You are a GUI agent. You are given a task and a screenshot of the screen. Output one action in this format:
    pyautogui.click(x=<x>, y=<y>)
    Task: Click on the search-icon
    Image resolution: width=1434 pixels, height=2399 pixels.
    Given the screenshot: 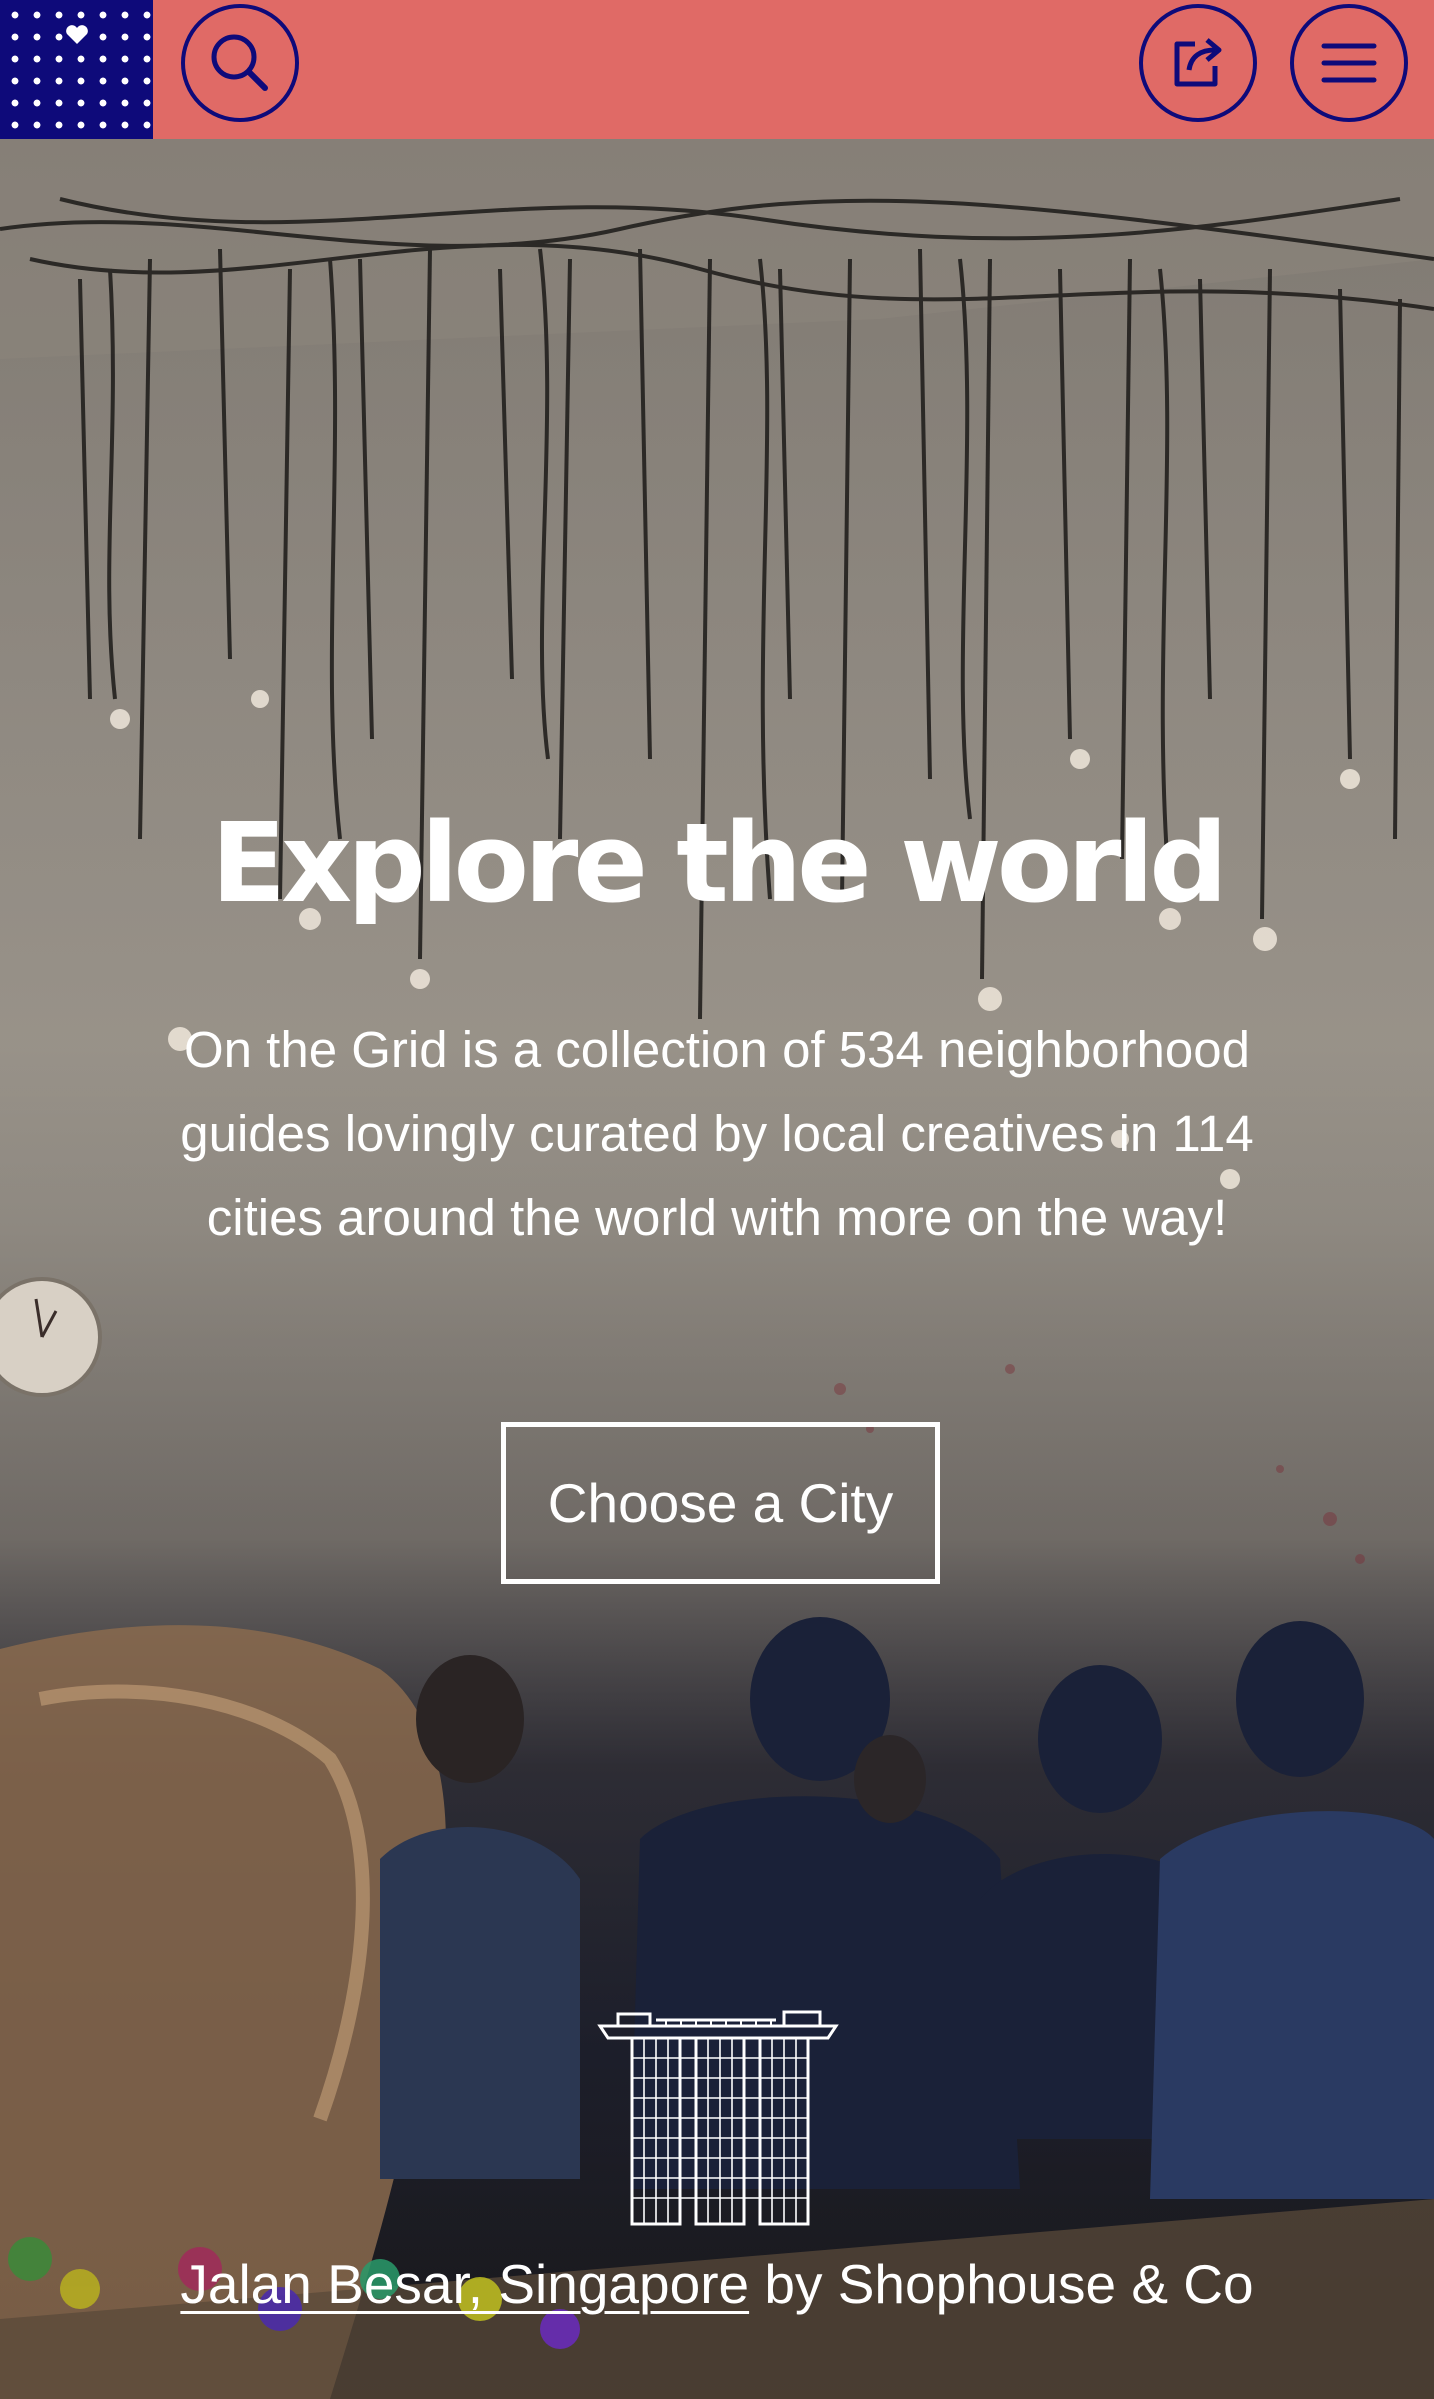 What is the action you would take?
    pyautogui.click(x=239, y=62)
    